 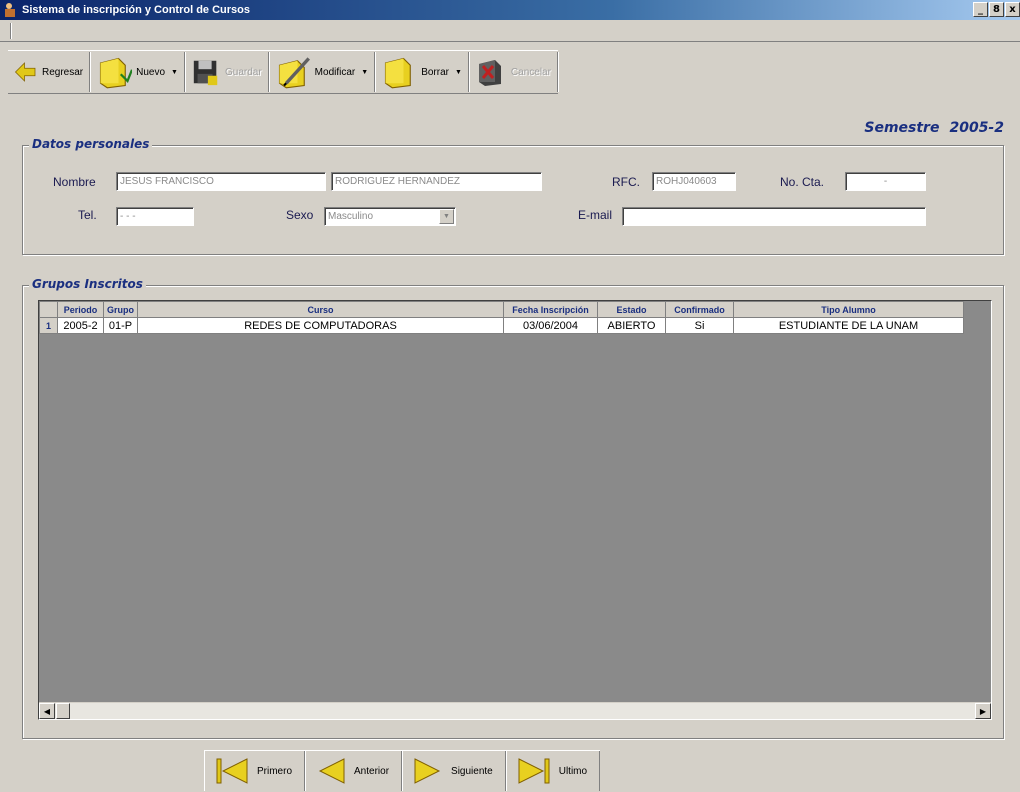 I want to click on record-navigation: Primero Anterior Siguiente Ultimo, so click(x=402, y=771).